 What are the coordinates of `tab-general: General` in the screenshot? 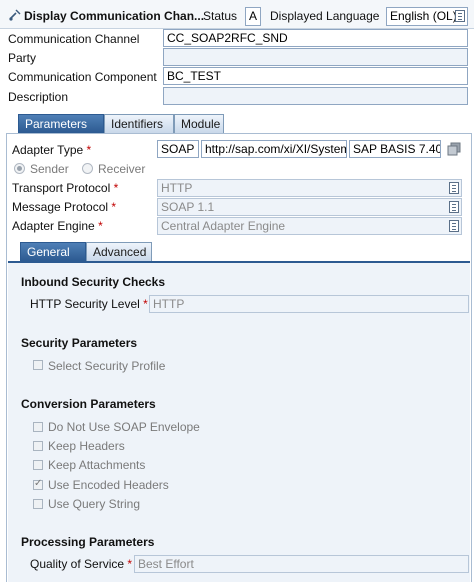 It's located at (53, 251).